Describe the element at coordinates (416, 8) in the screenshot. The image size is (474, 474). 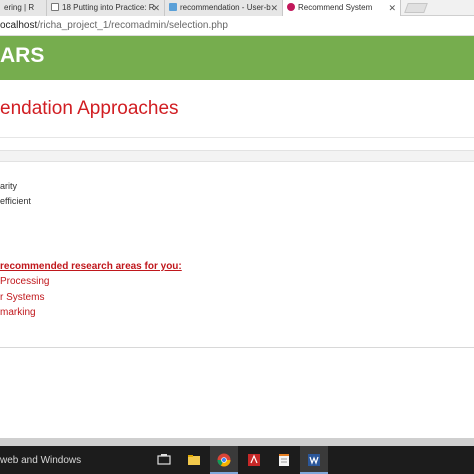
I see `new-tab-button` at that location.